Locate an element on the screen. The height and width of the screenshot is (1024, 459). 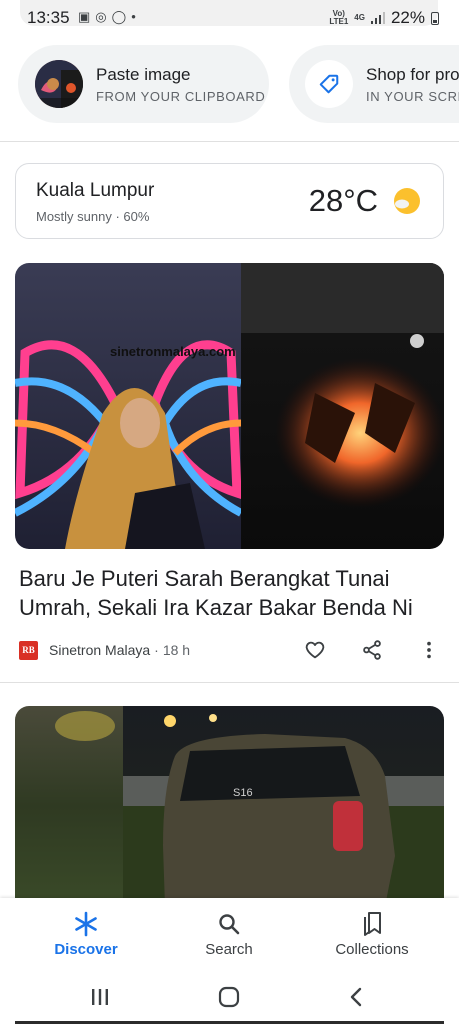
chip-subtitle: IN YOUR SCRE is located at coordinates (412, 96).